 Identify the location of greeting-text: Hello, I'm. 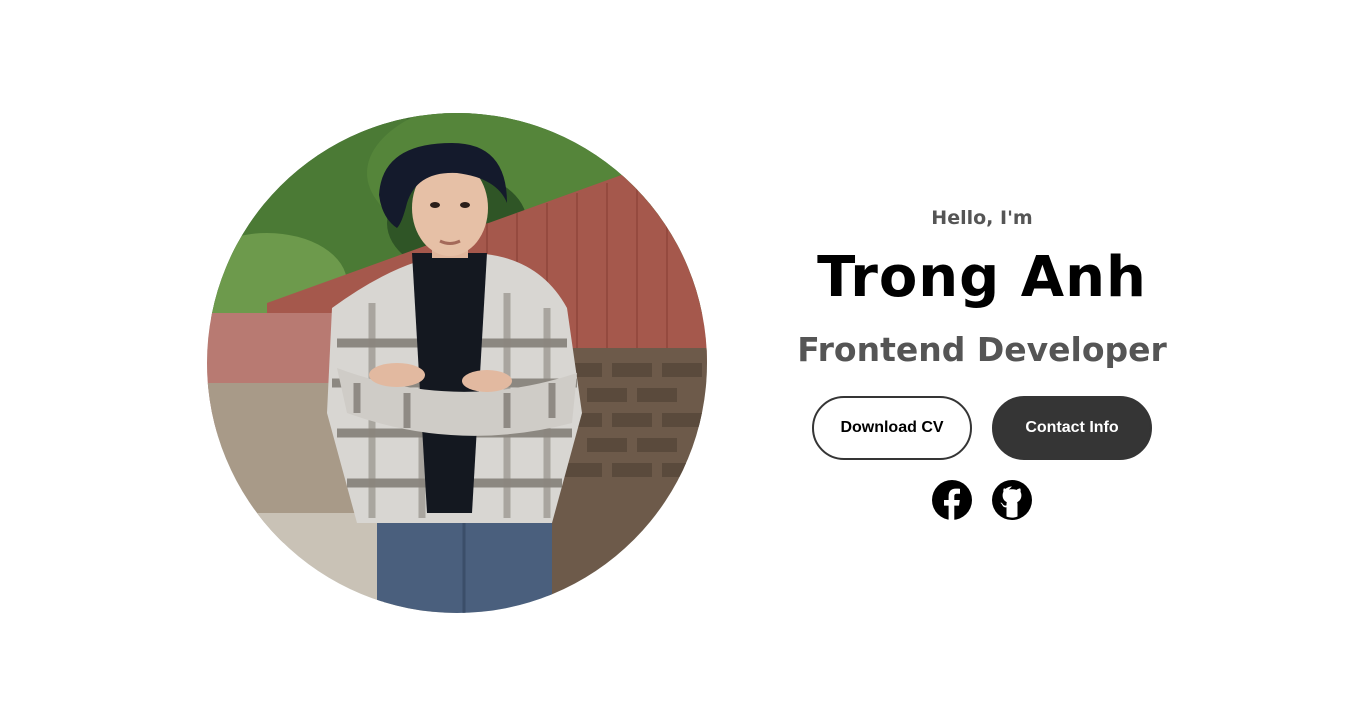
(982, 218).